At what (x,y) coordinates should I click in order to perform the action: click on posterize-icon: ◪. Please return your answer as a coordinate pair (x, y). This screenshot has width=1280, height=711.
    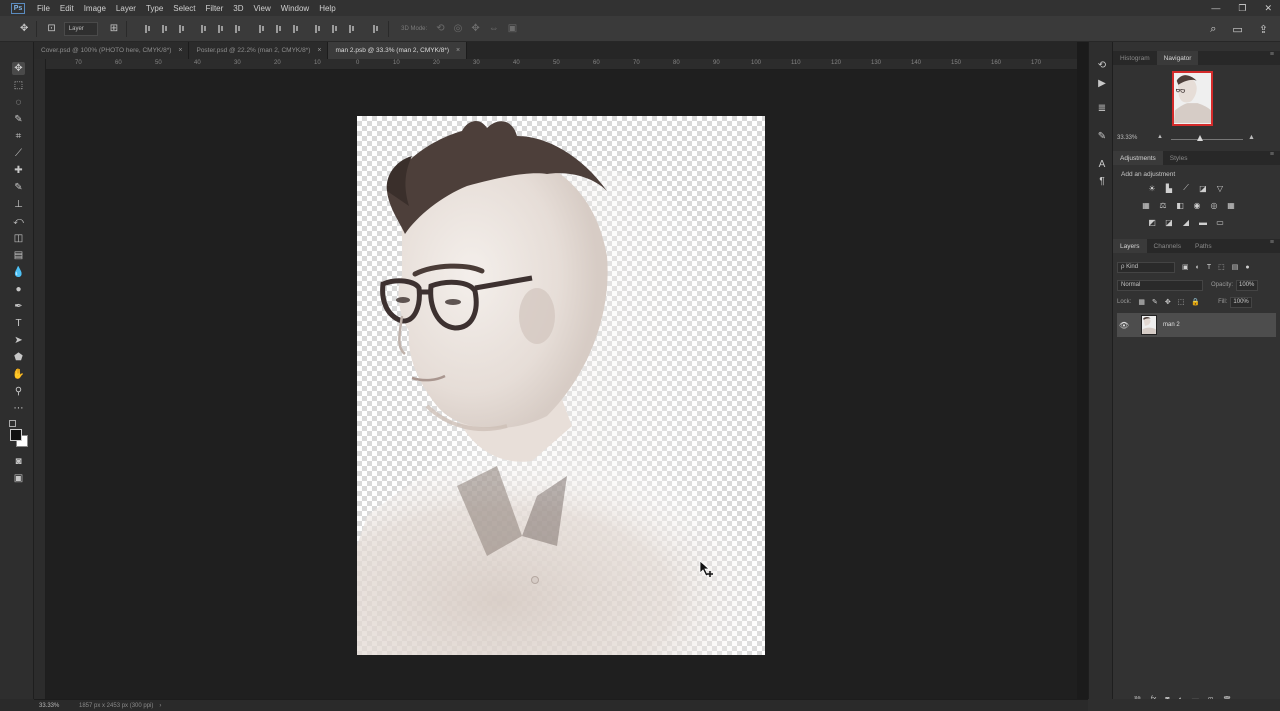
    Looking at the image, I should click on (1169, 222).